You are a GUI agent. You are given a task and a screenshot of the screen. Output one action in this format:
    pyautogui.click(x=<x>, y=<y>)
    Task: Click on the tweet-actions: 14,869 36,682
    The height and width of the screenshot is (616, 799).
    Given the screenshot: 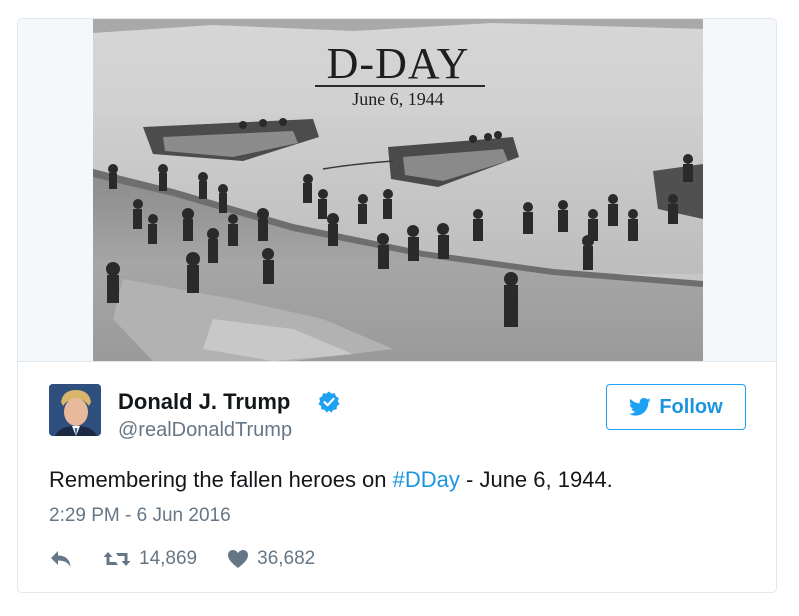 What is the action you would take?
    pyautogui.click(x=182, y=559)
    